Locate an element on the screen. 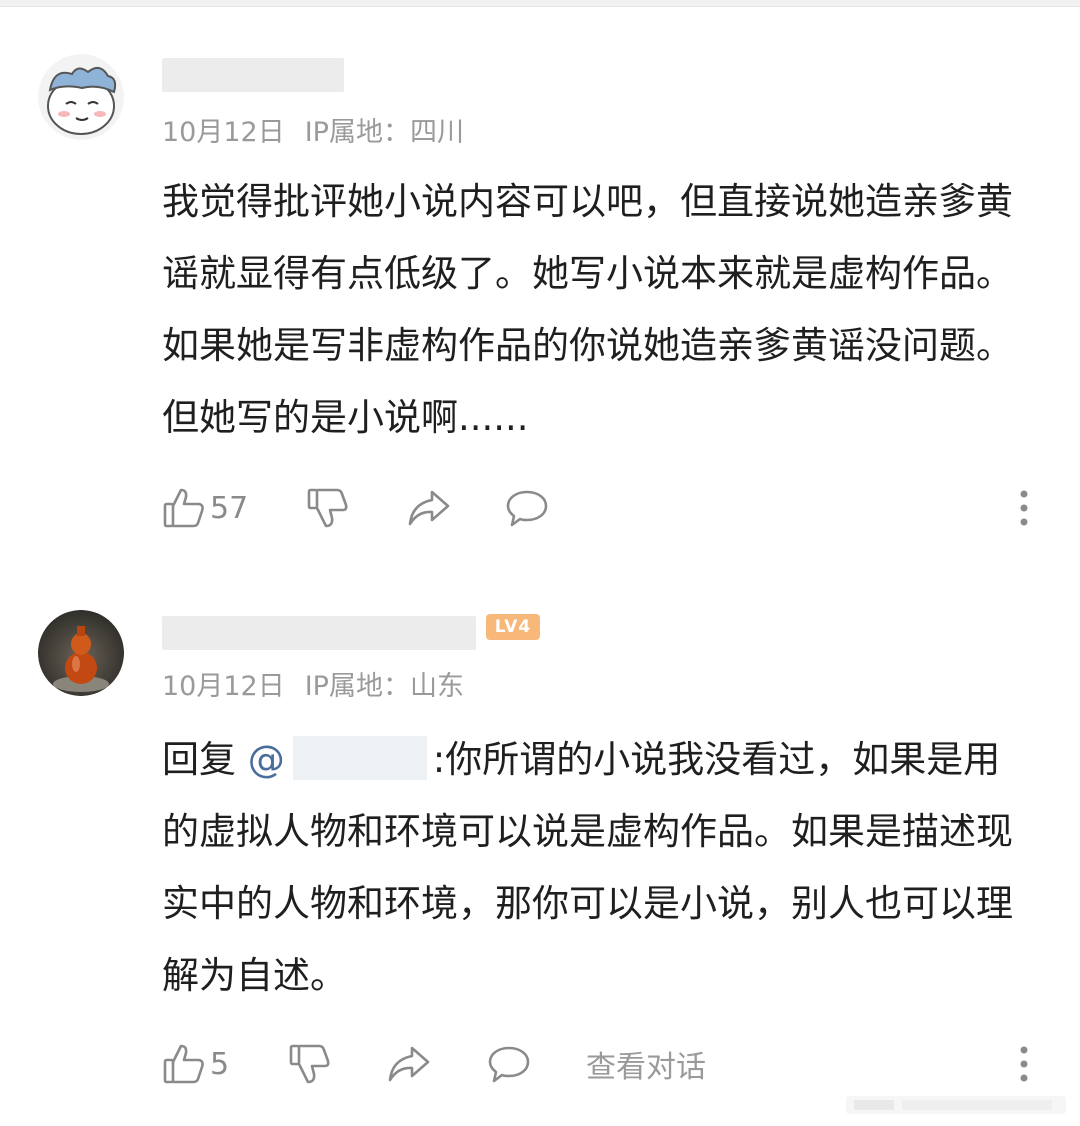 This screenshot has height=1126, width=1080. like-button: 57 is located at coordinates (205, 508).